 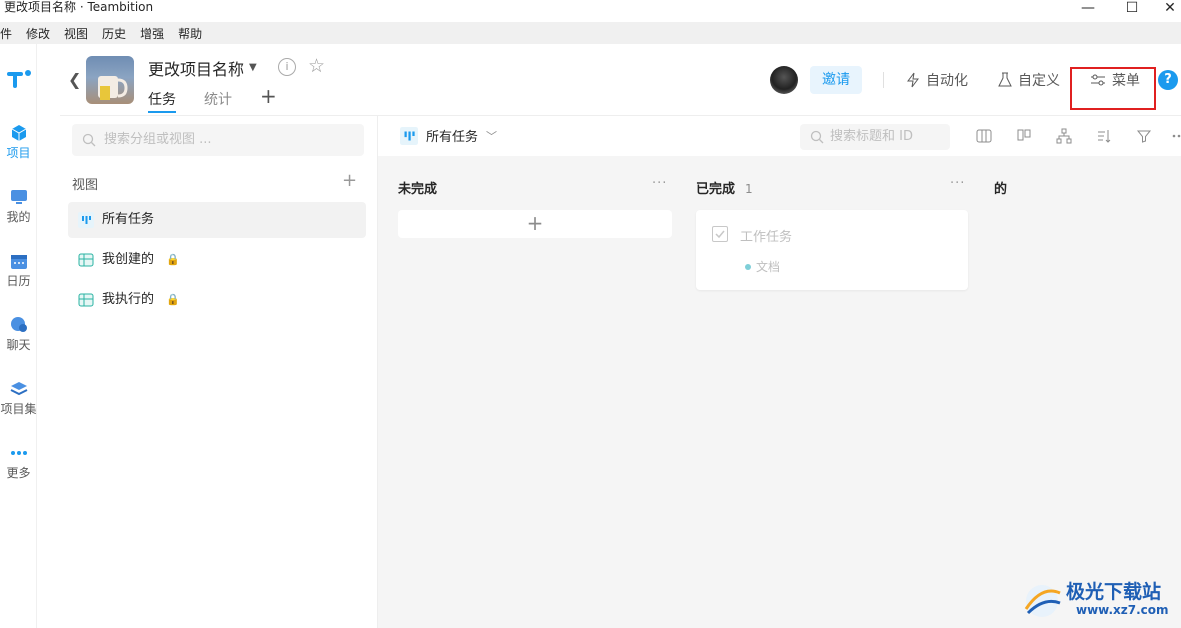 What do you see at coordinates (18, 142) in the screenshot?
I see `rail-item-projects: 项目` at bounding box center [18, 142].